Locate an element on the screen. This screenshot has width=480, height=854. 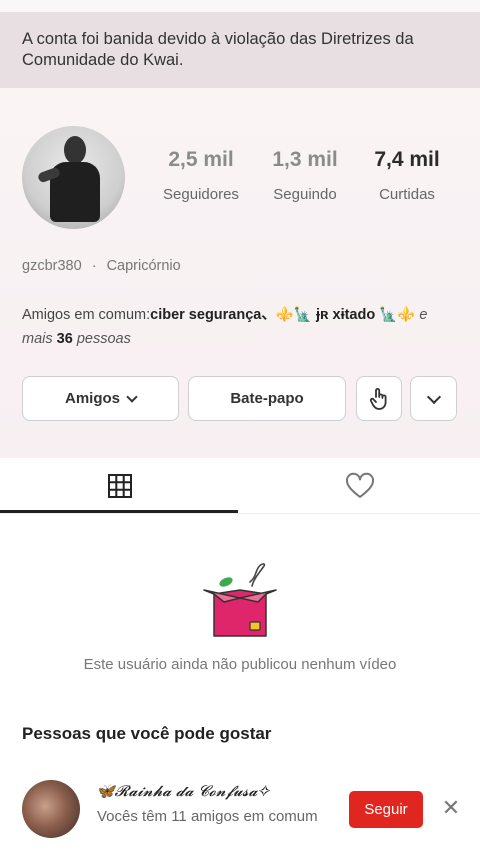
likes-count: 7,4 mil is located at coordinates (407, 159).